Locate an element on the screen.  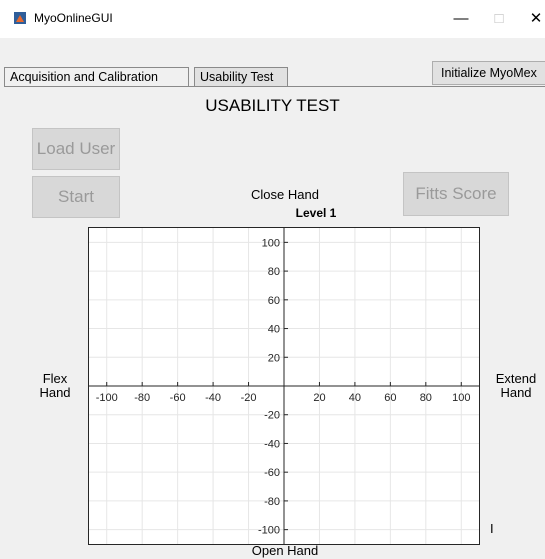
x-tick-label: 40 is located at coordinates (355, 398).